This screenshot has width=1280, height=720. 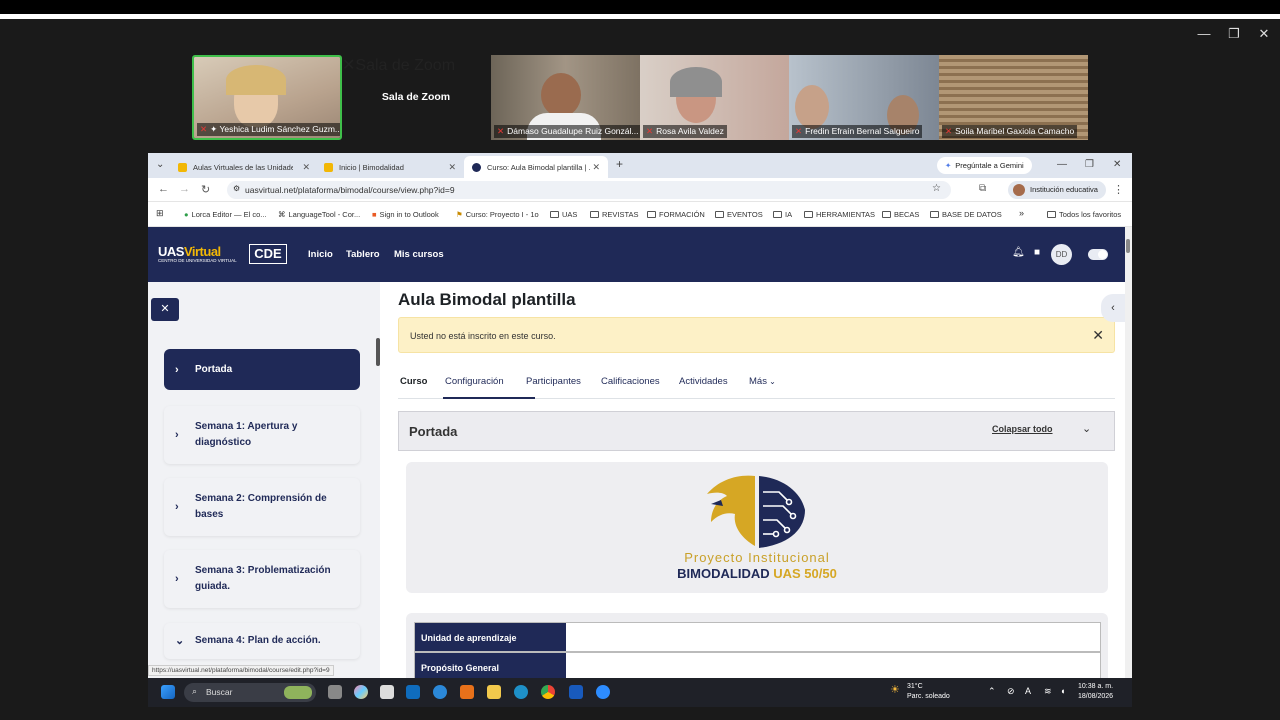 What do you see at coordinates (205, 189) in the screenshot?
I see `reload-icon: ↻` at bounding box center [205, 189].